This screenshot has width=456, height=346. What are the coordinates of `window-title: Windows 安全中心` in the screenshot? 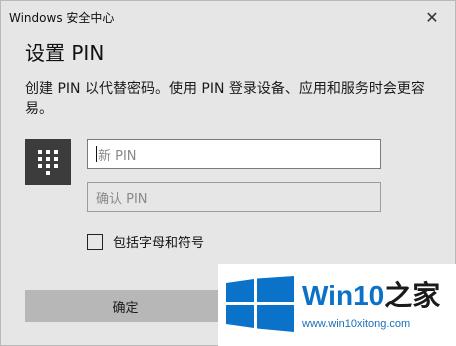 It's located at (62, 18).